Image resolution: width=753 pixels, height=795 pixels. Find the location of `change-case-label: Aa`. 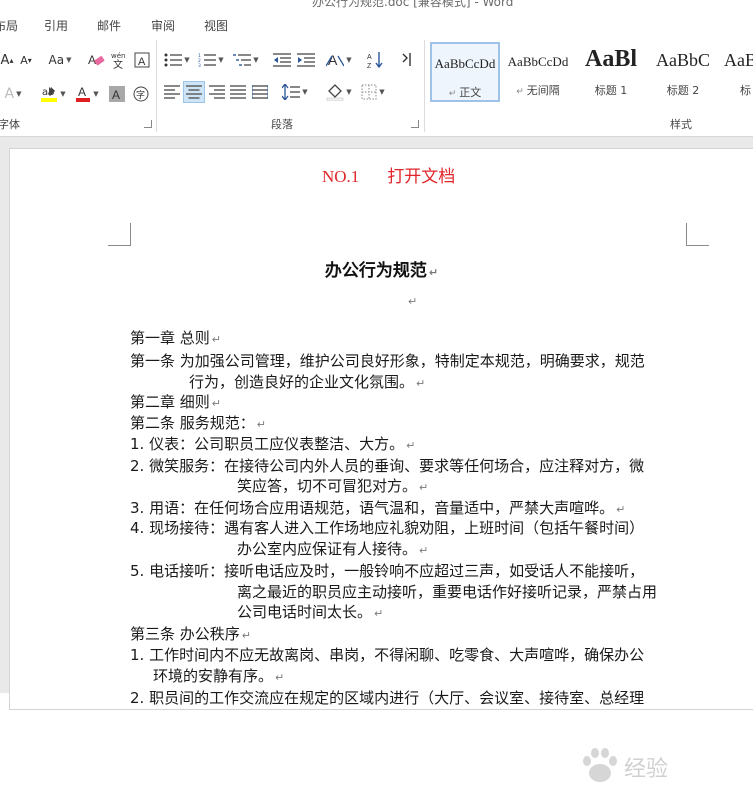

change-case-label: Aa is located at coordinates (56, 60).